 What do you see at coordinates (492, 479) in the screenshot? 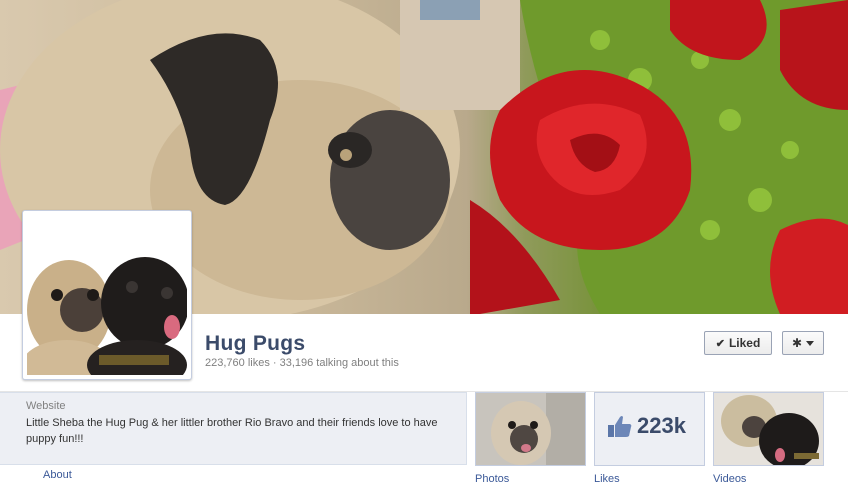
I see `photos-label: Photos` at bounding box center [492, 479].